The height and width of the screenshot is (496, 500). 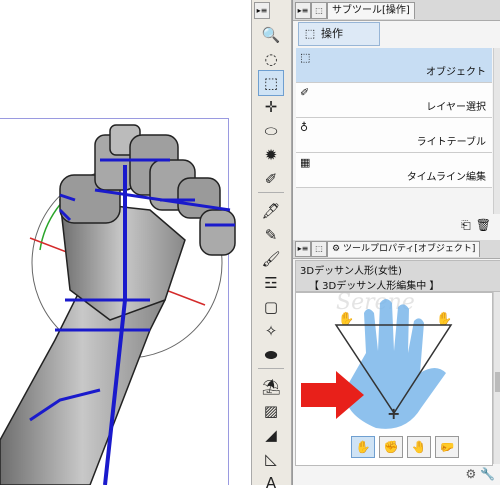 I want to click on subtool-item-label: オブジェクト, so click(x=456, y=72).